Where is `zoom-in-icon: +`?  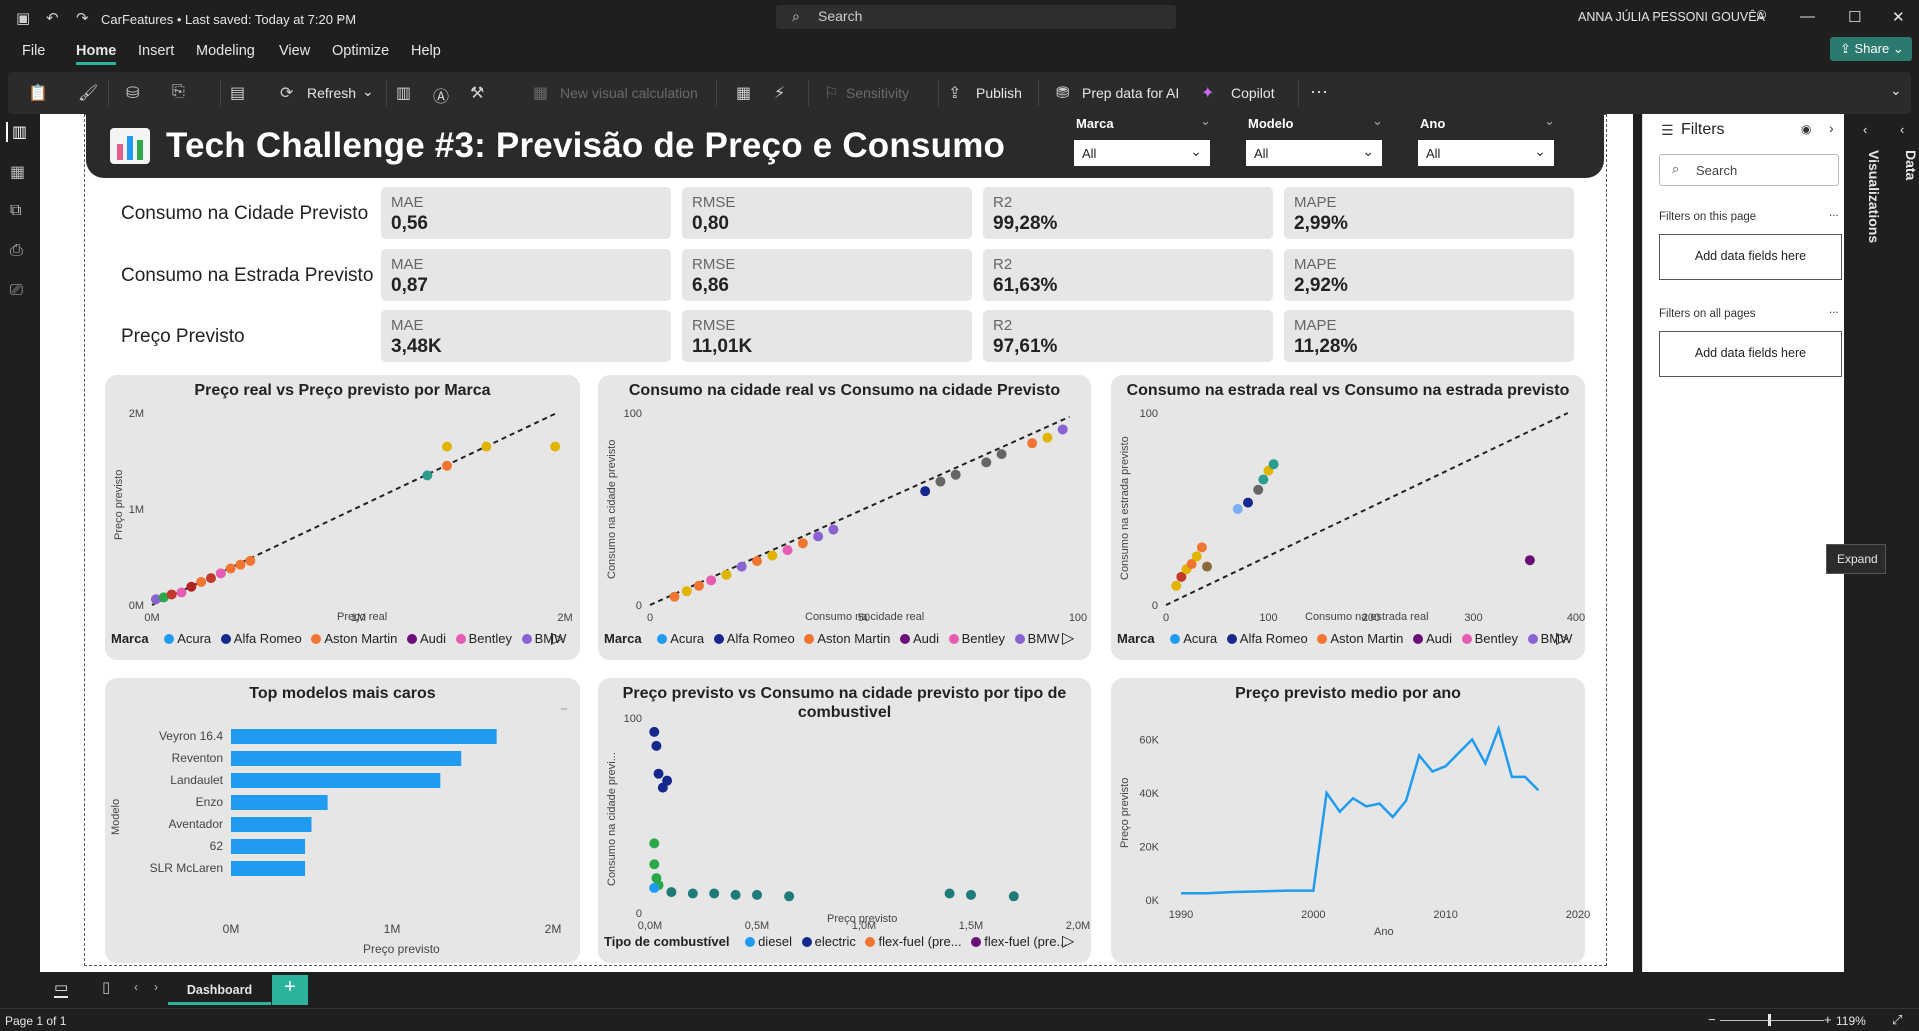 zoom-in-icon: + is located at coordinates (1828, 1019).